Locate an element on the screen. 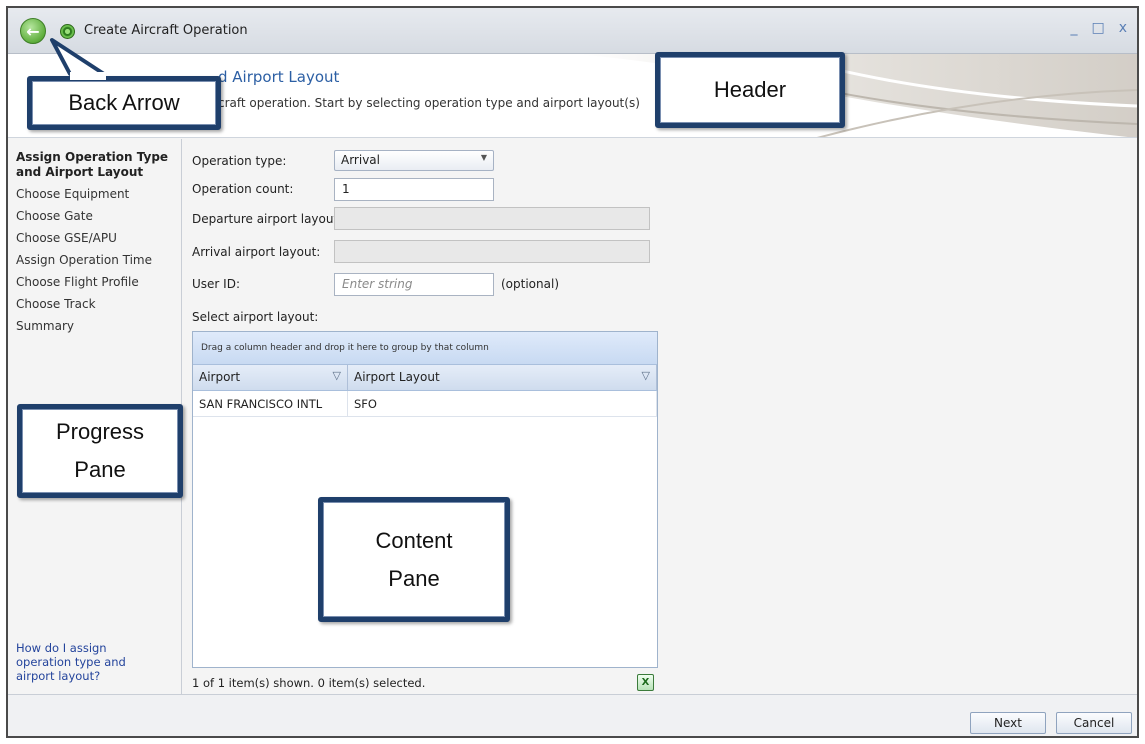 The width and height of the screenshot is (1145, 744). header-callout: Header is located at coordinates (750, 90).